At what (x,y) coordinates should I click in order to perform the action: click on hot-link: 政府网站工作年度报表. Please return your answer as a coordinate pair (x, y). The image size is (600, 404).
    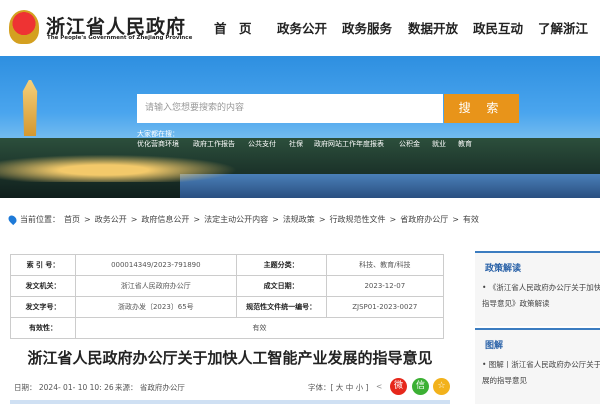
    Looking at the image, I should click on (349, 144).